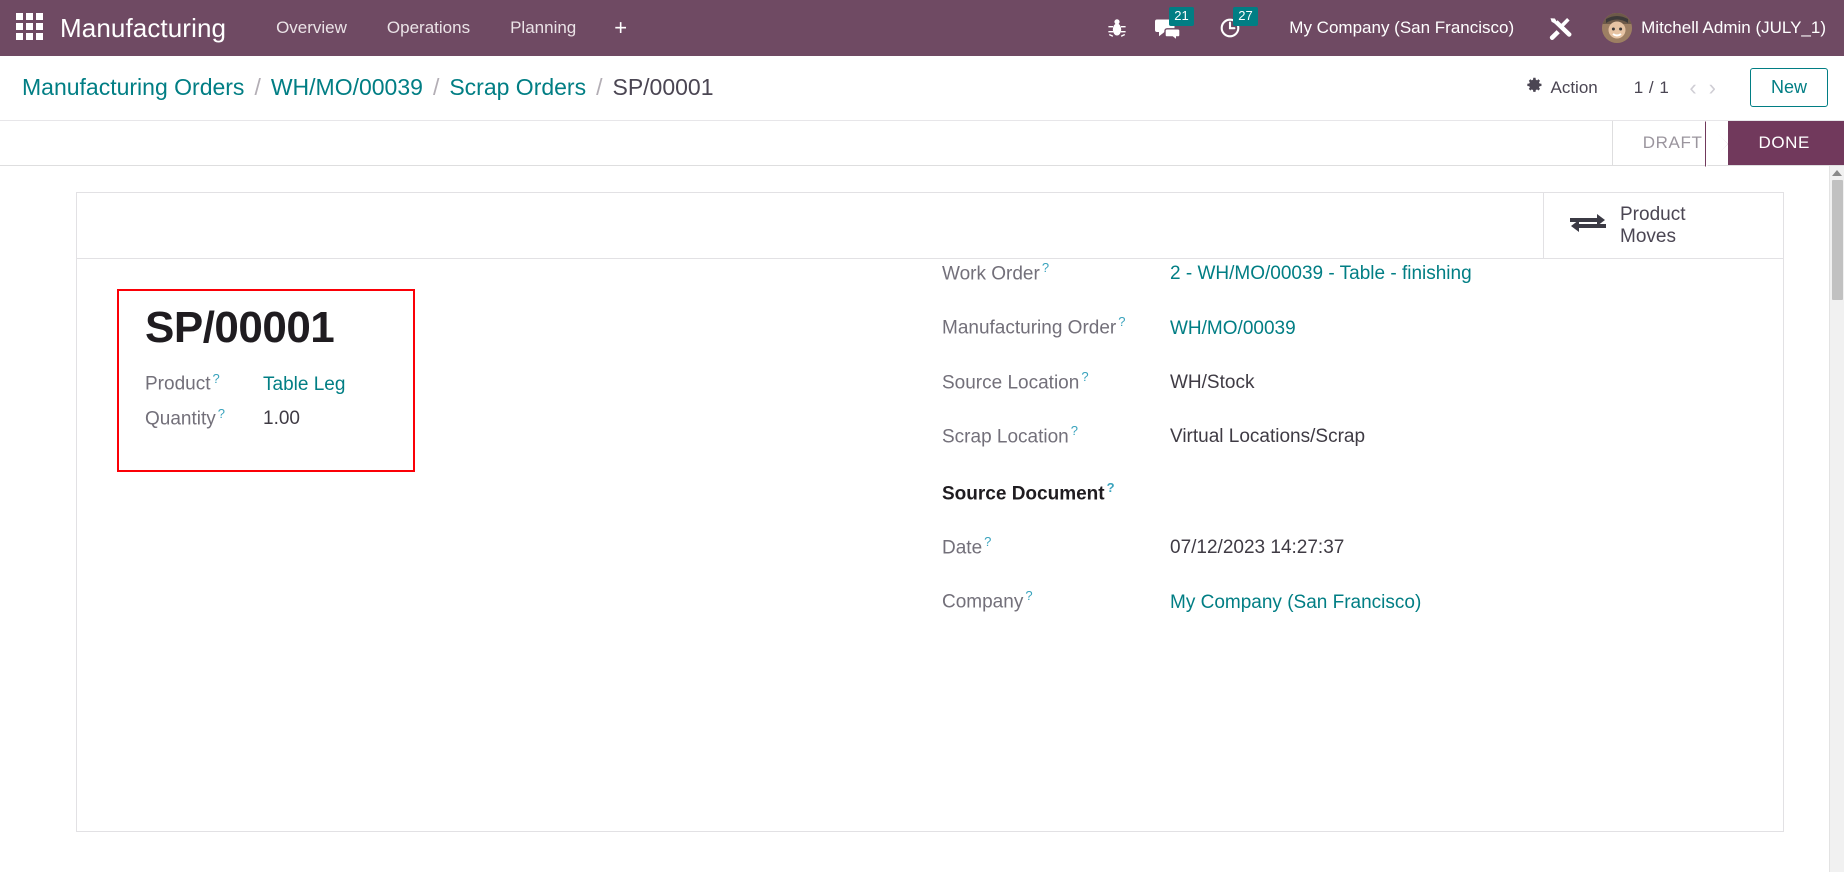 The height and width of the screenshot is (872, 1844). Describe the element at coordinates (1692, 87) in the screenshot. I see `chevron-left-icon: ‹` at that location.